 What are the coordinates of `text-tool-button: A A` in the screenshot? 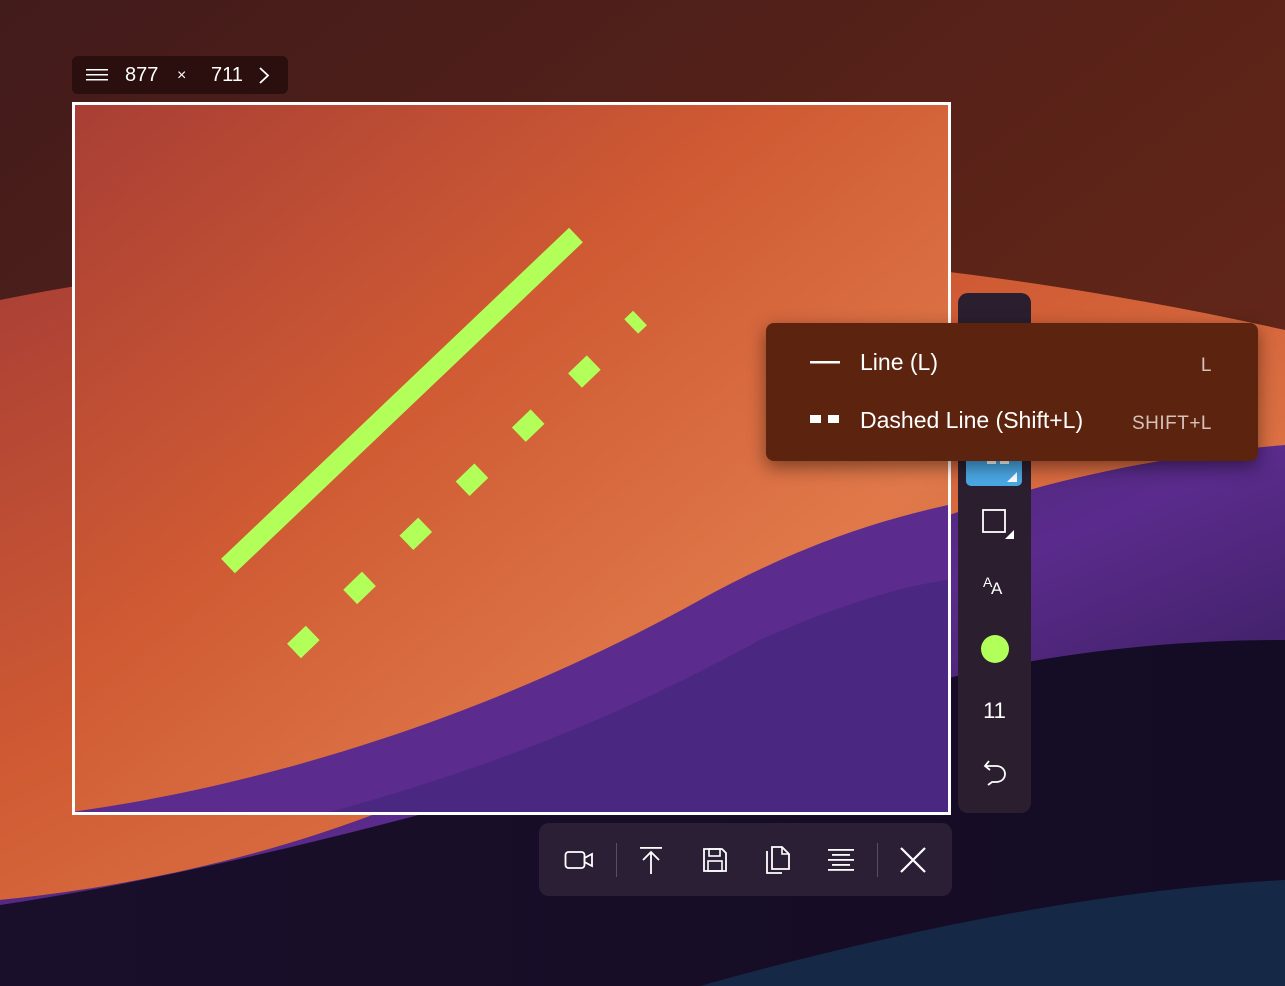 It's located at (994, 585).